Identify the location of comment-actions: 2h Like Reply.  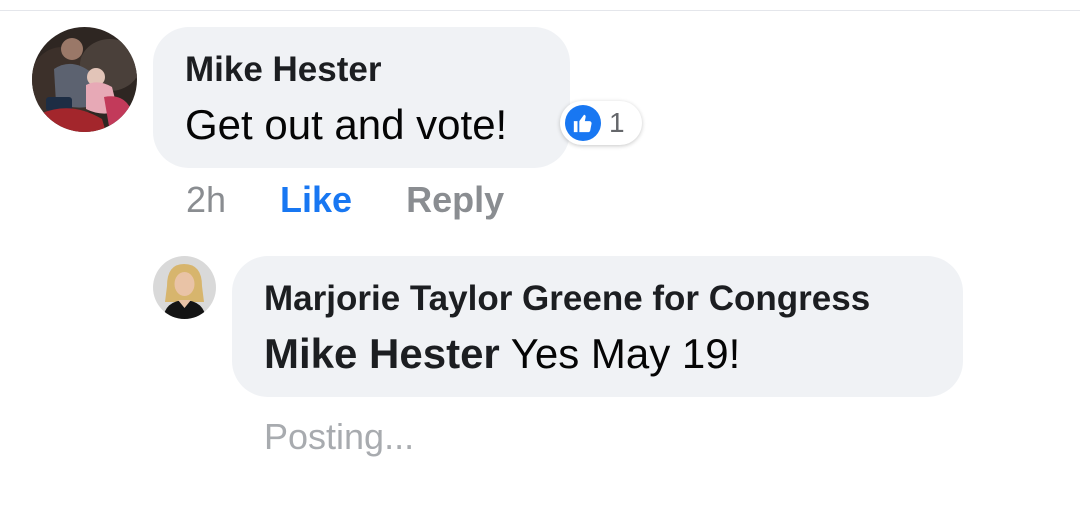
(345, 200).